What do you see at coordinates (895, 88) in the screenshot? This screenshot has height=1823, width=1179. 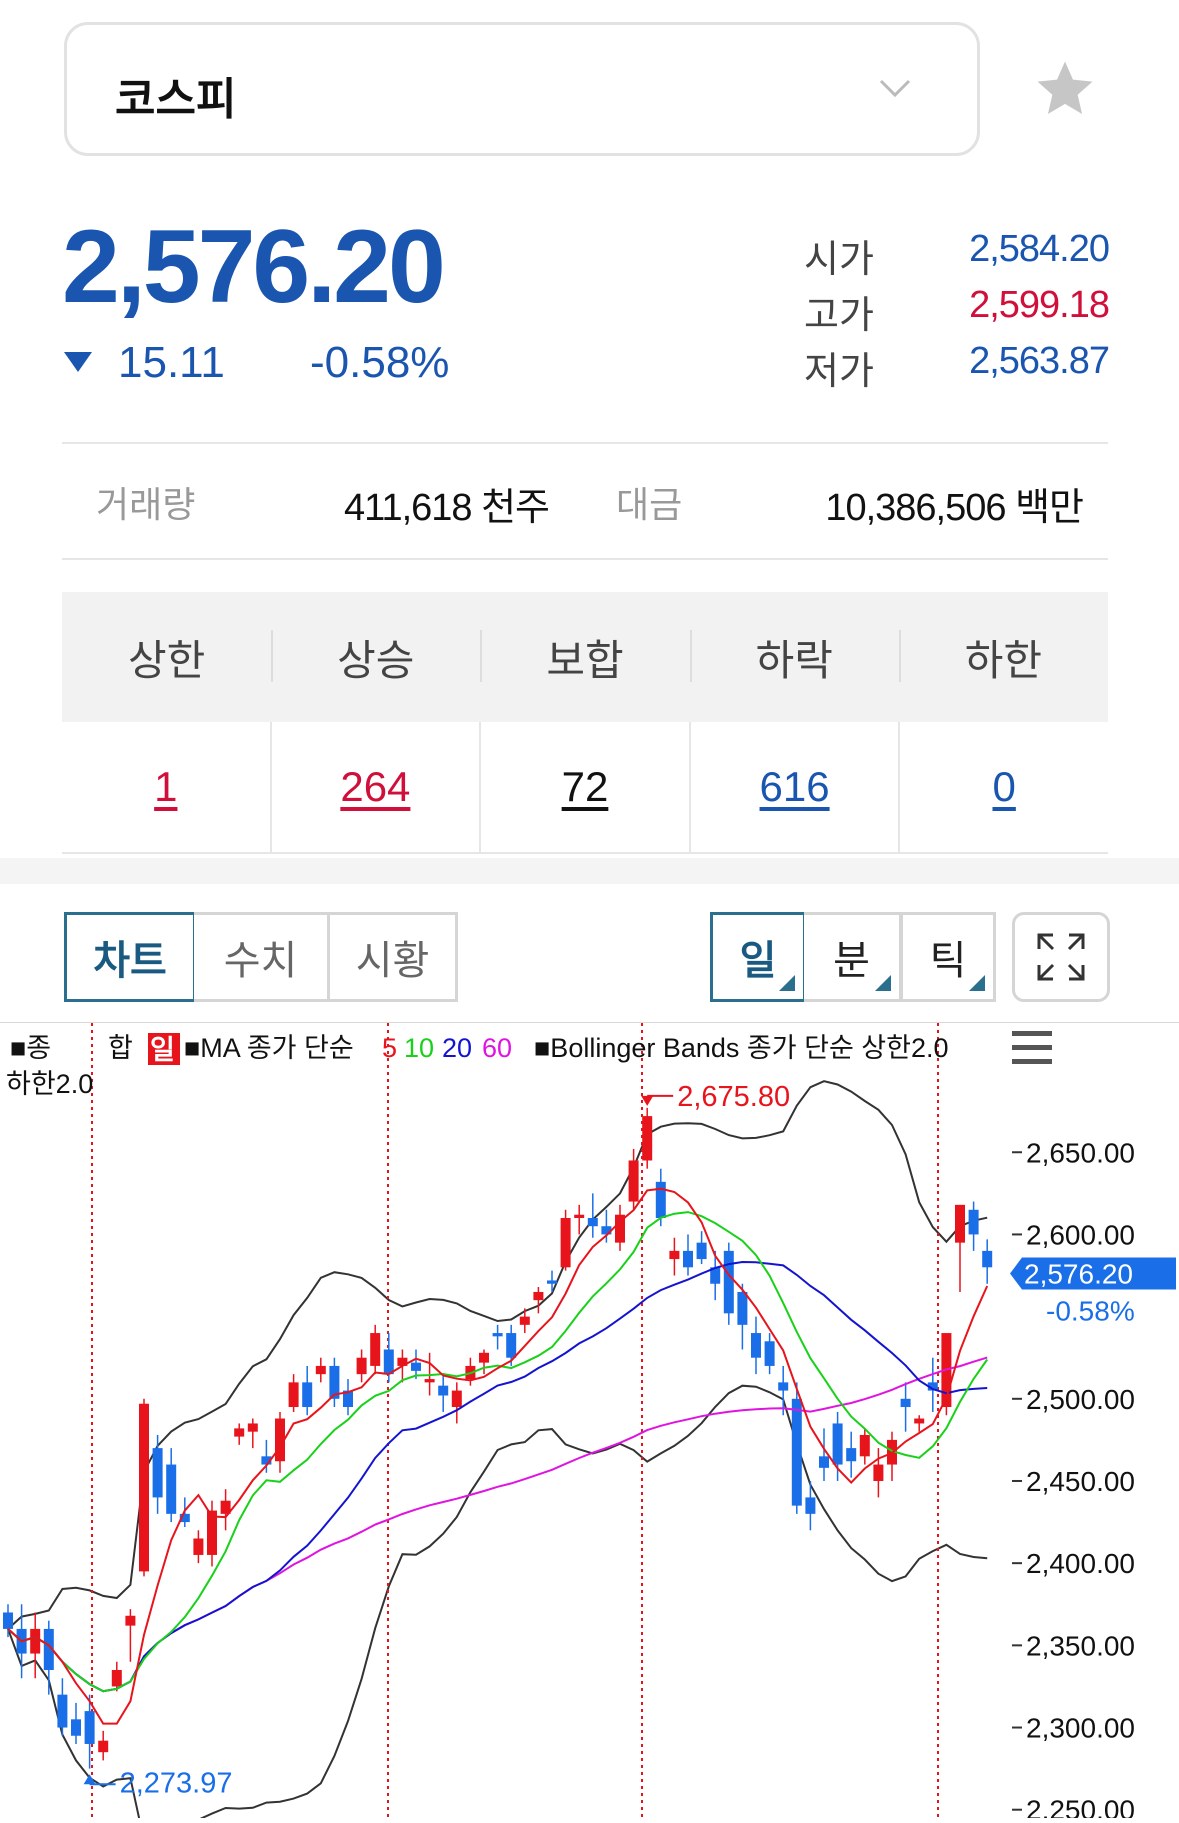 I see `chevron-down-icon` at bounding box center [895, 88].